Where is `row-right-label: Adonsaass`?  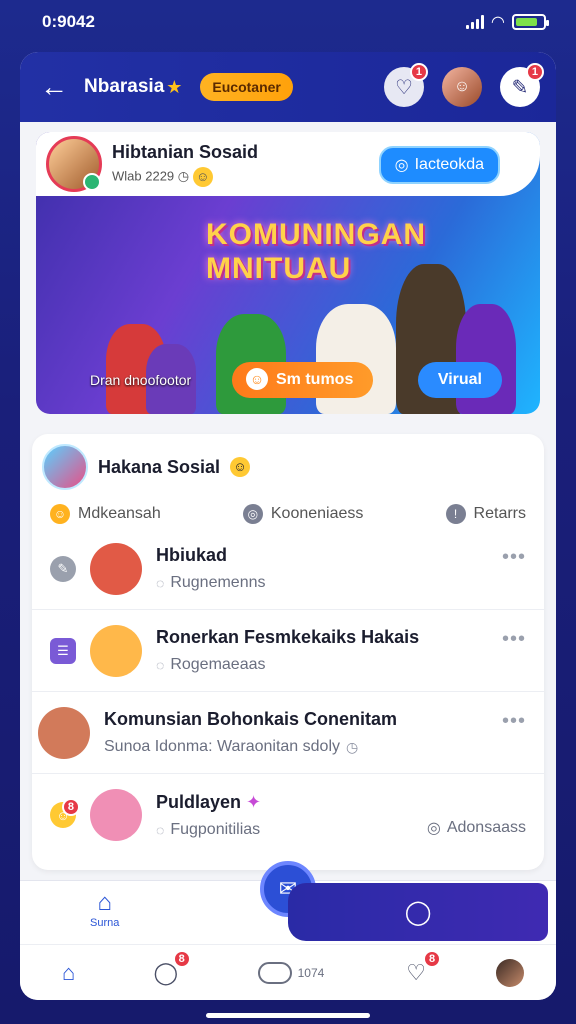 row-right-label: Adonsaass is located at coordinates (486, 827).